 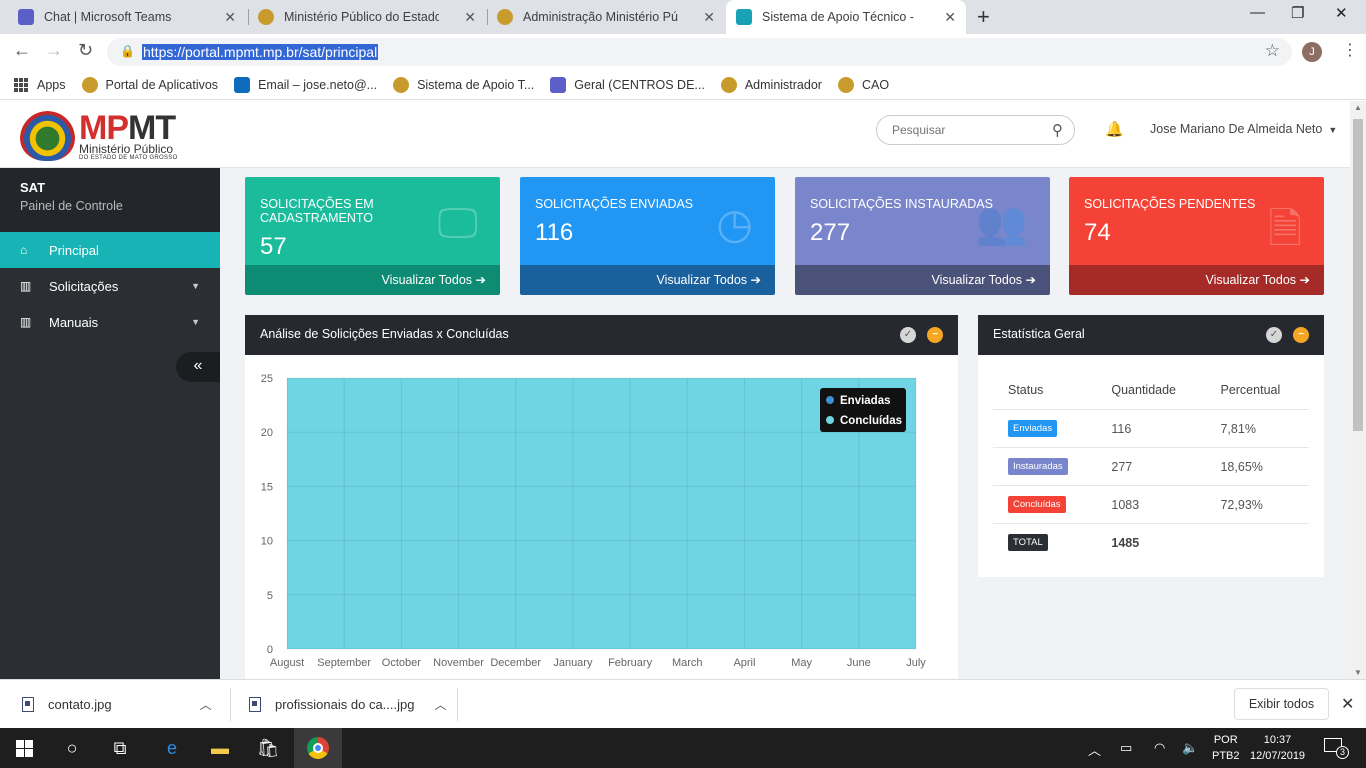 I want to click on y-tick-label: 25, so click(x=267, y=379).